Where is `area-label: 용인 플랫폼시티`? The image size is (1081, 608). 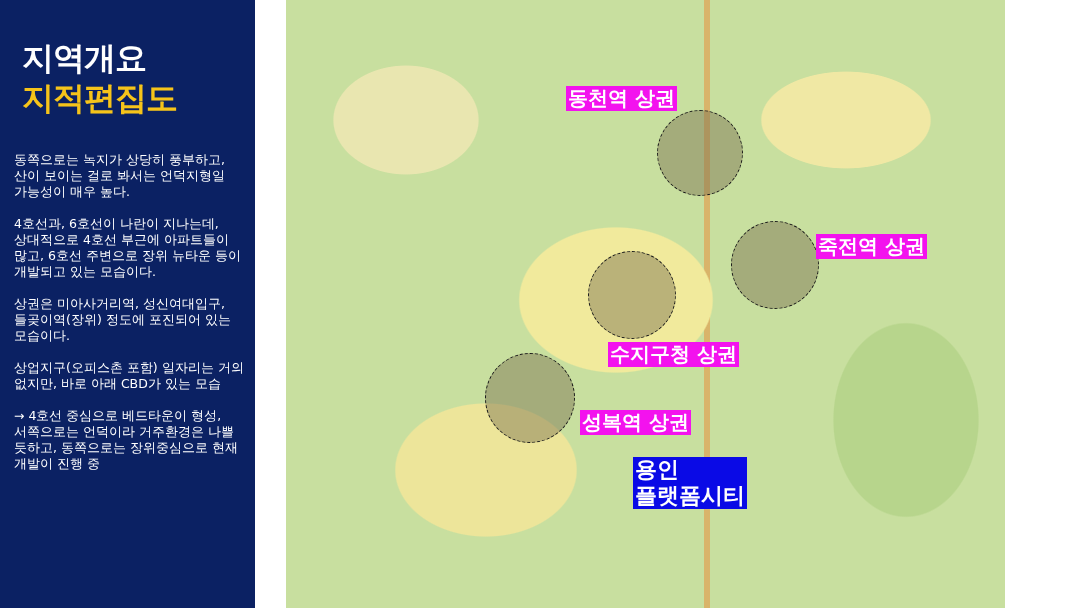
area-label: 용인 플랫폼시티 is located at coordinates (690, 483).